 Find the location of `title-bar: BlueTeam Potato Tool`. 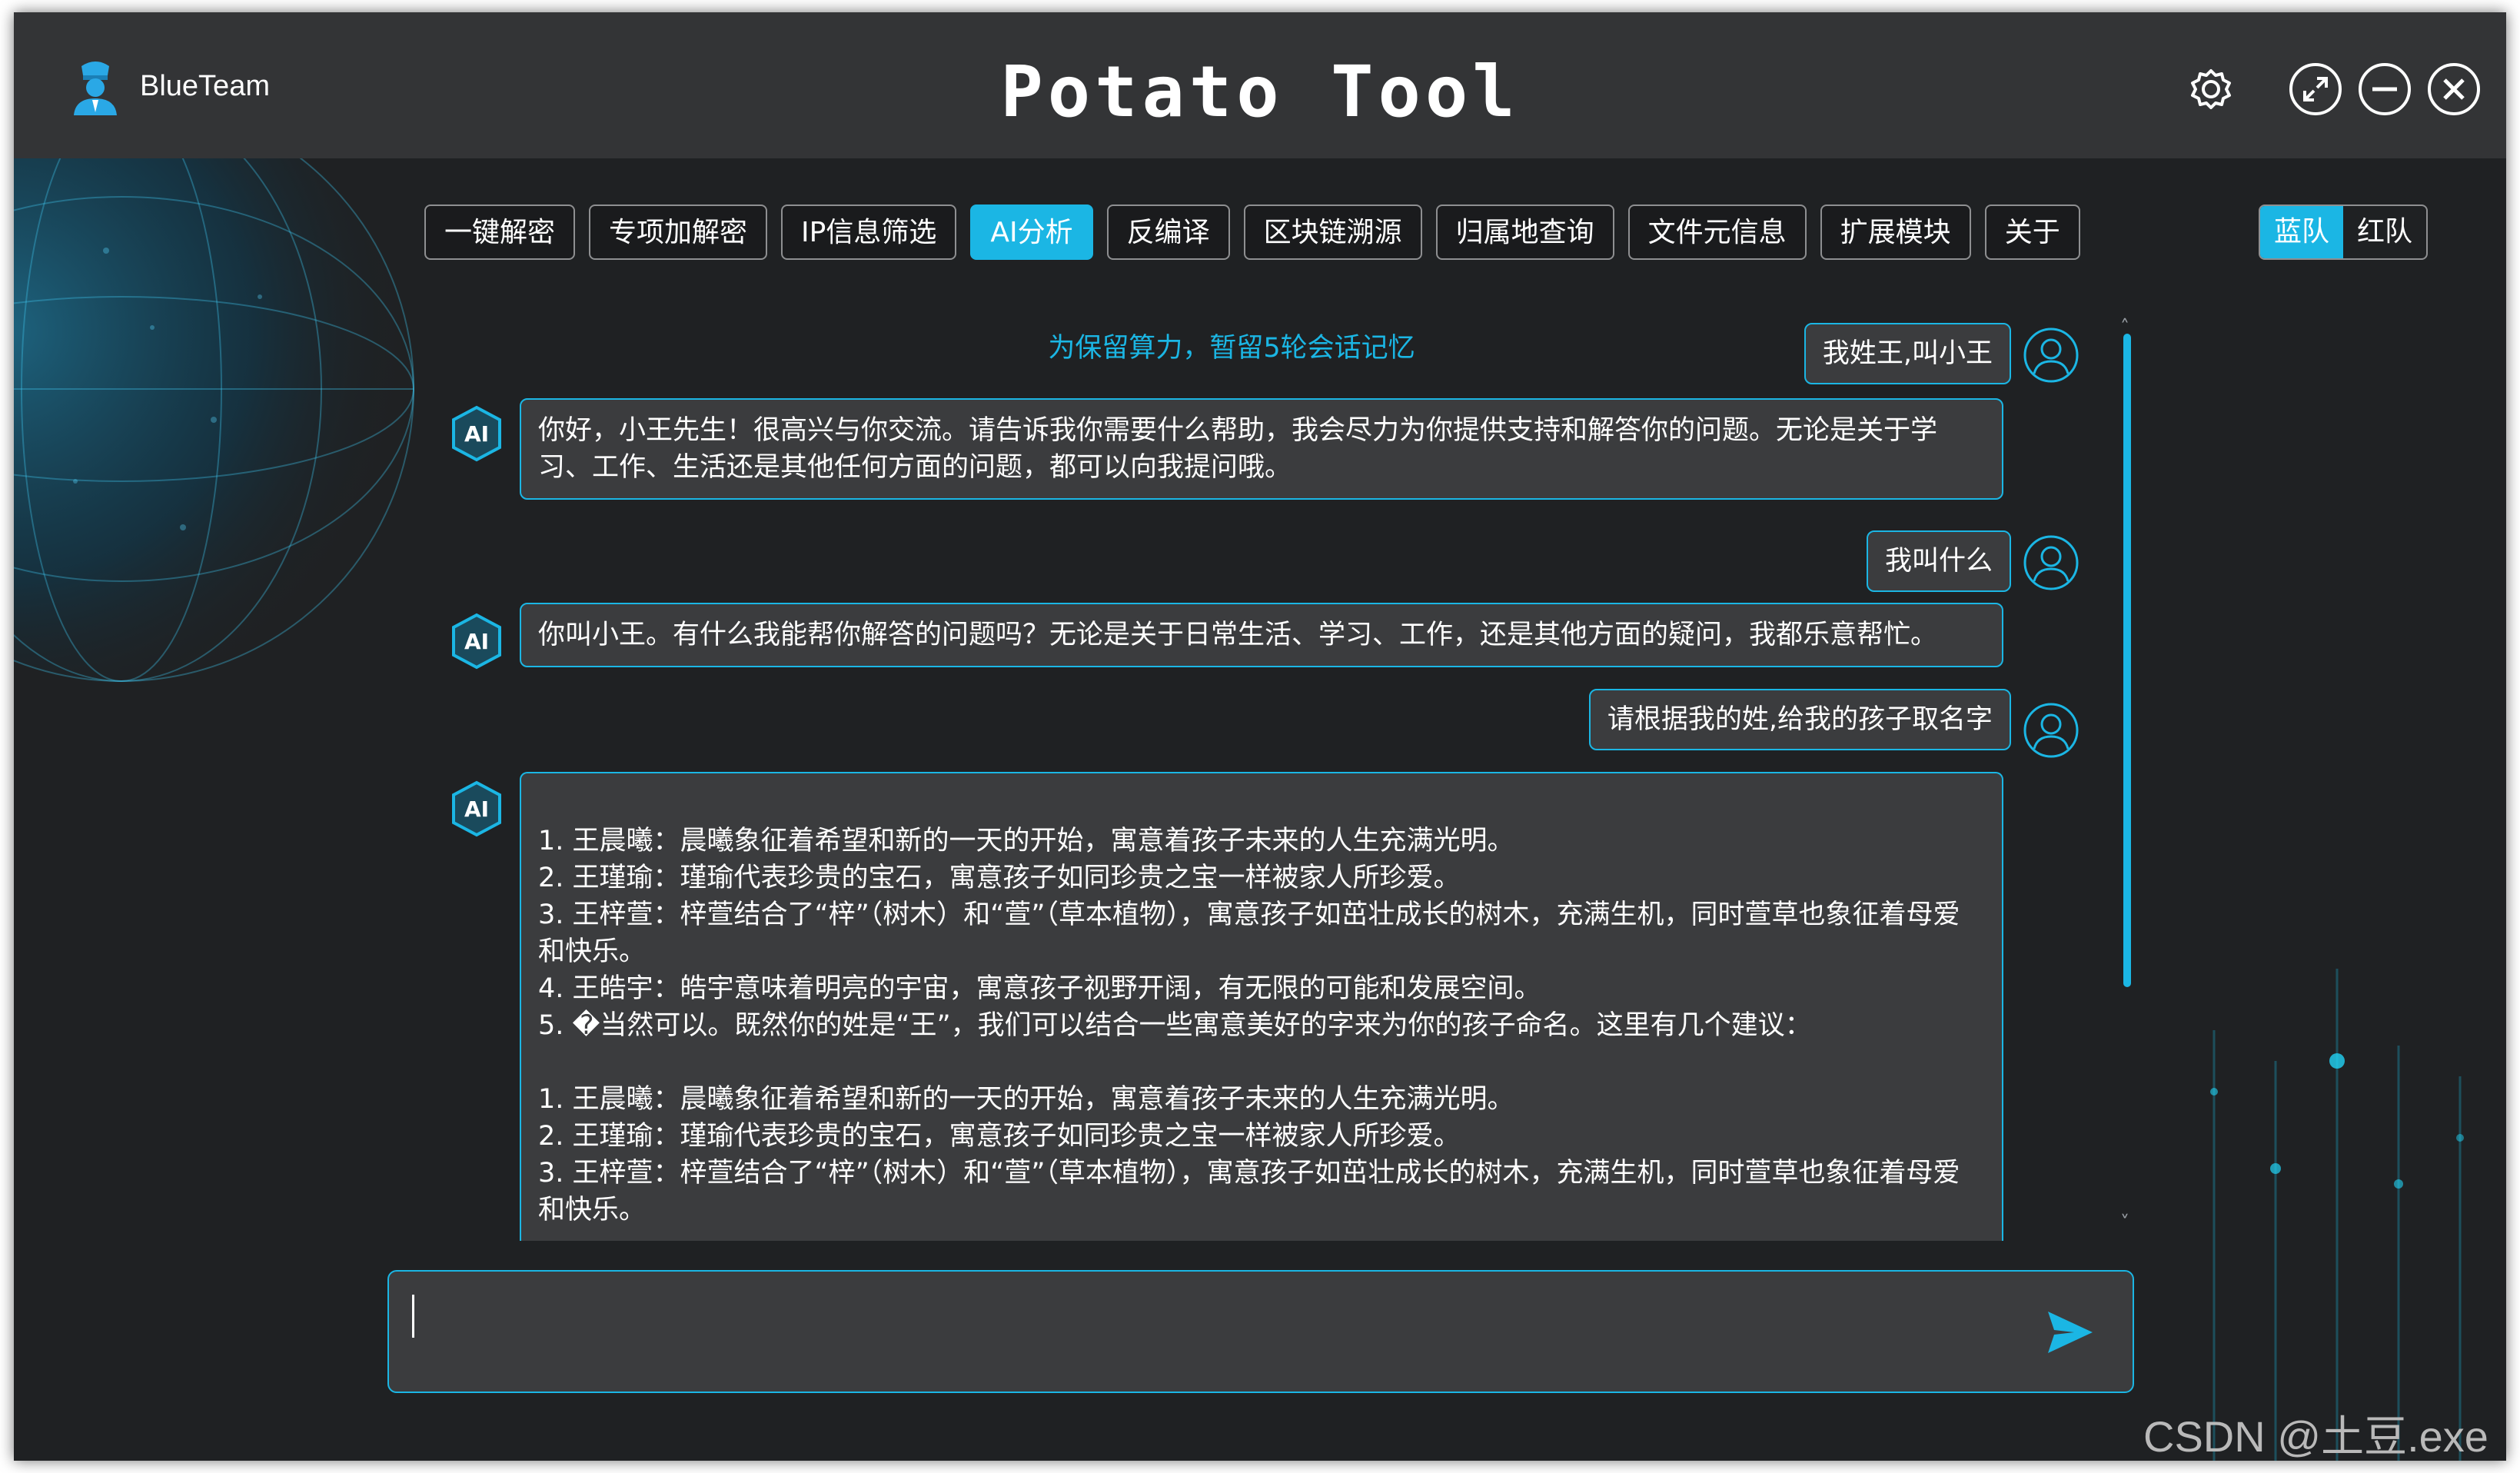

title-bar: BlueTeam Potato Tool is located at coordinates (1260, 85).